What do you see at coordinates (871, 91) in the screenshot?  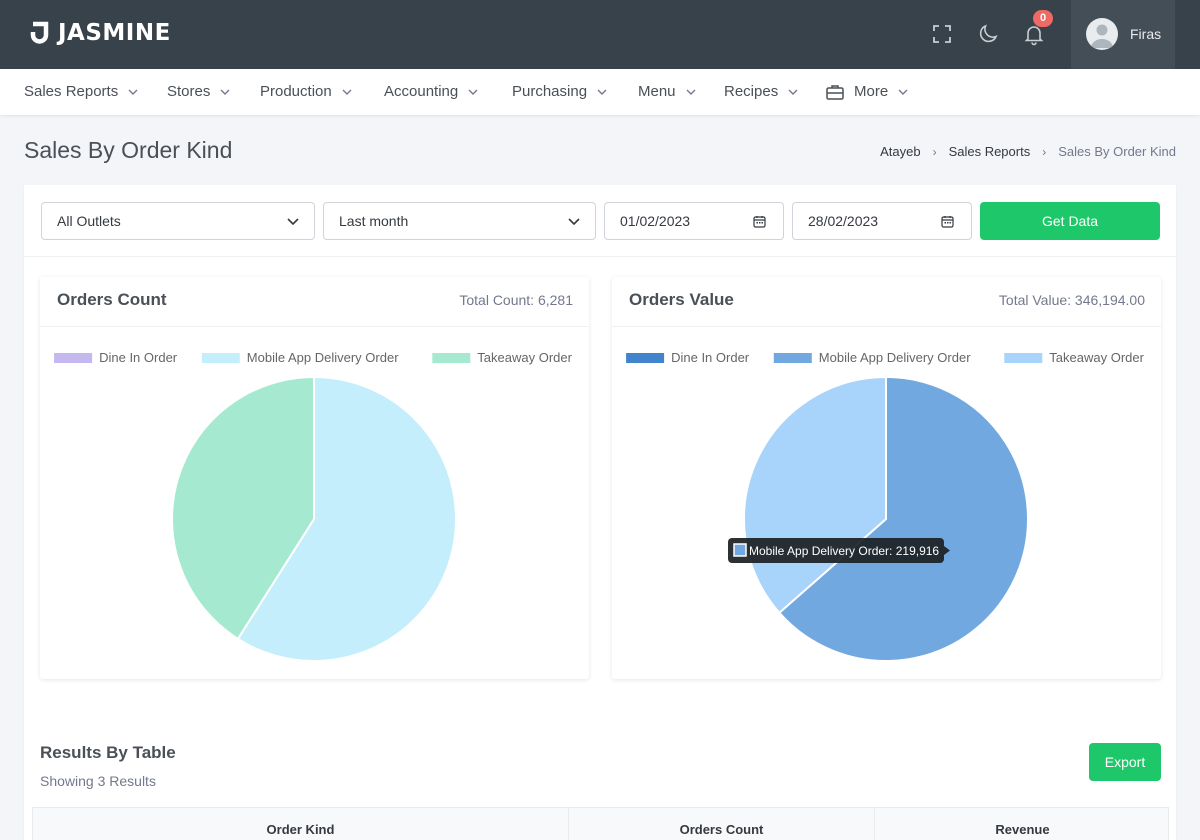 I see `nav-item-label: More` at bounding box center [871, 91].